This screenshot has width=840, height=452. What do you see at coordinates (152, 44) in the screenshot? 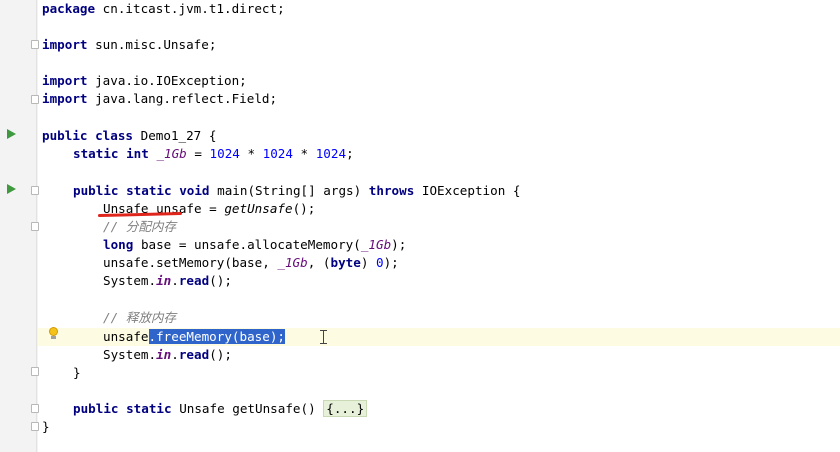
I see `import-name: sun.misc.Unsafe` at bounding box center [152, 44].